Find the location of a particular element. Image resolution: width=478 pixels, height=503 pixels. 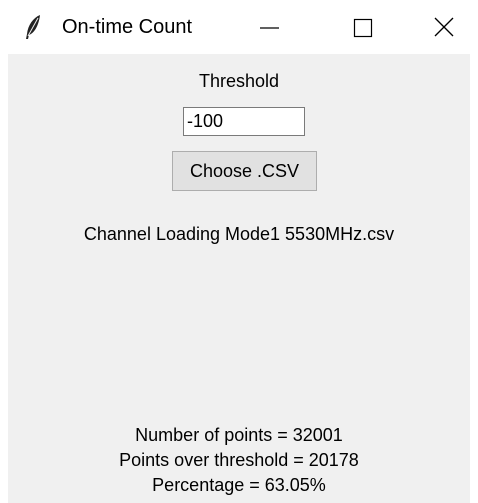

num-points-label: Number of points = 32001 is located at coordinates (239, 435).